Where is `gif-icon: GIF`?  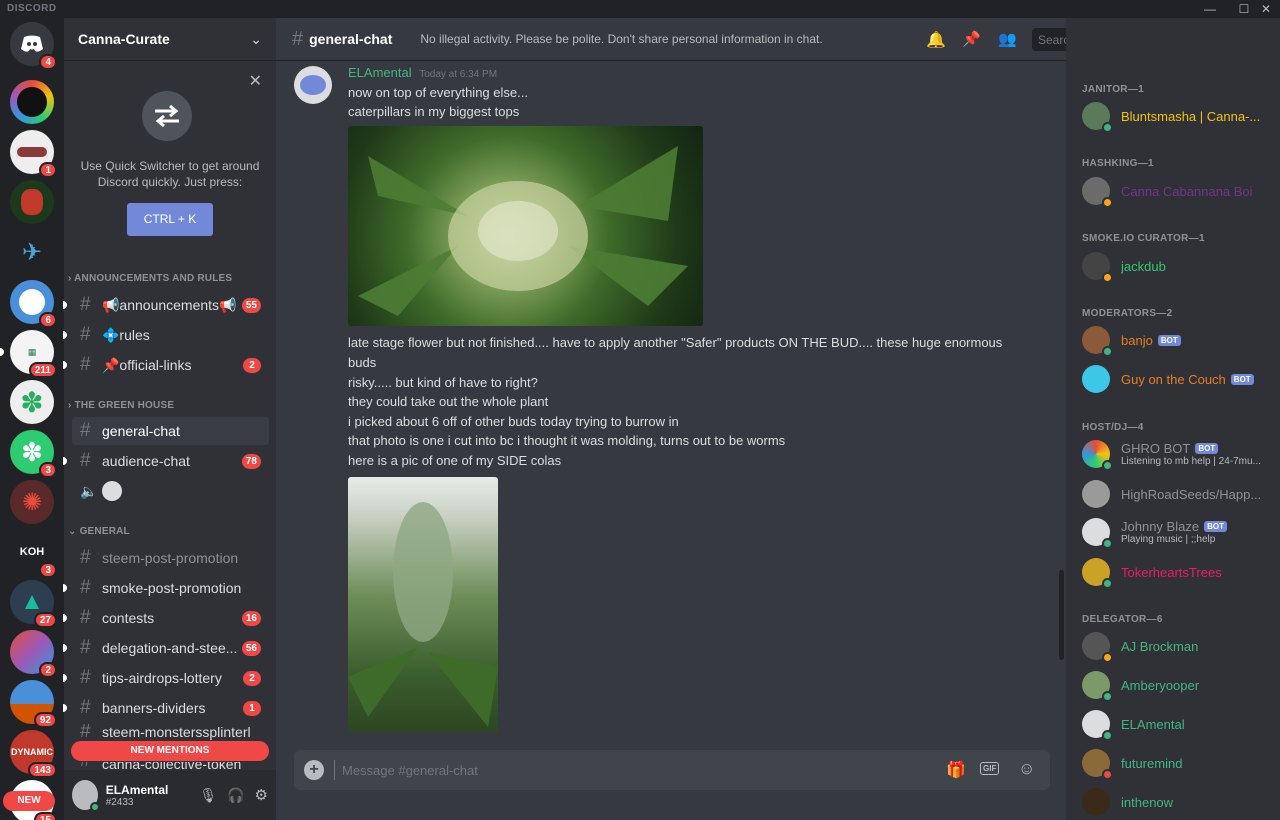
gif-icon: GIF is located at coordinates (990, 768).